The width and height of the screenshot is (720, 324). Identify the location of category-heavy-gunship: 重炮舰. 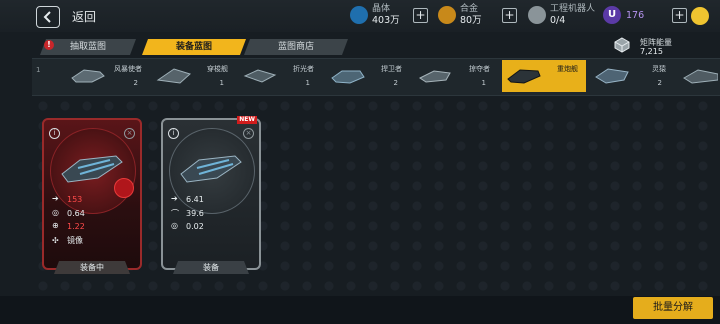
(544, 76).